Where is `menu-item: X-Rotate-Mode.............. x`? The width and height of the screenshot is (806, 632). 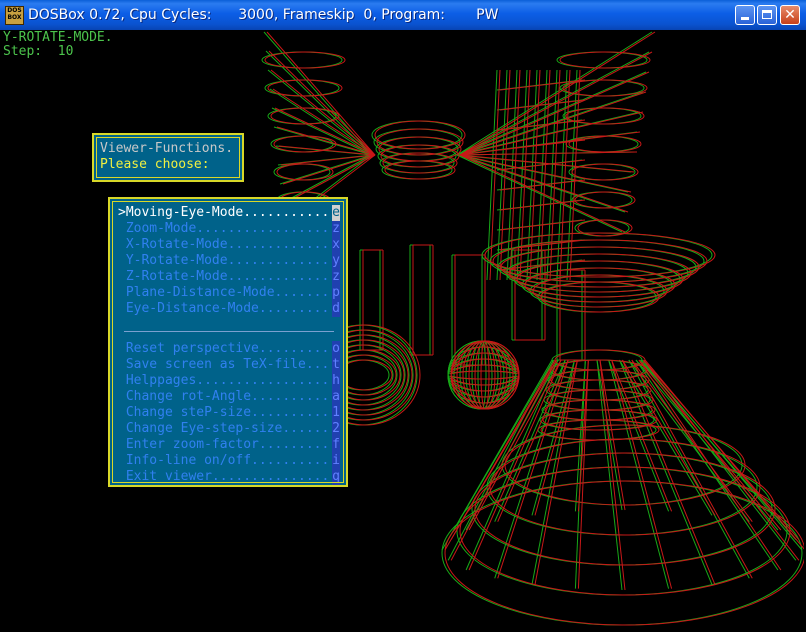 menu-item: X-Rotate-Mode.............. x is located at coordinates (229, 245).